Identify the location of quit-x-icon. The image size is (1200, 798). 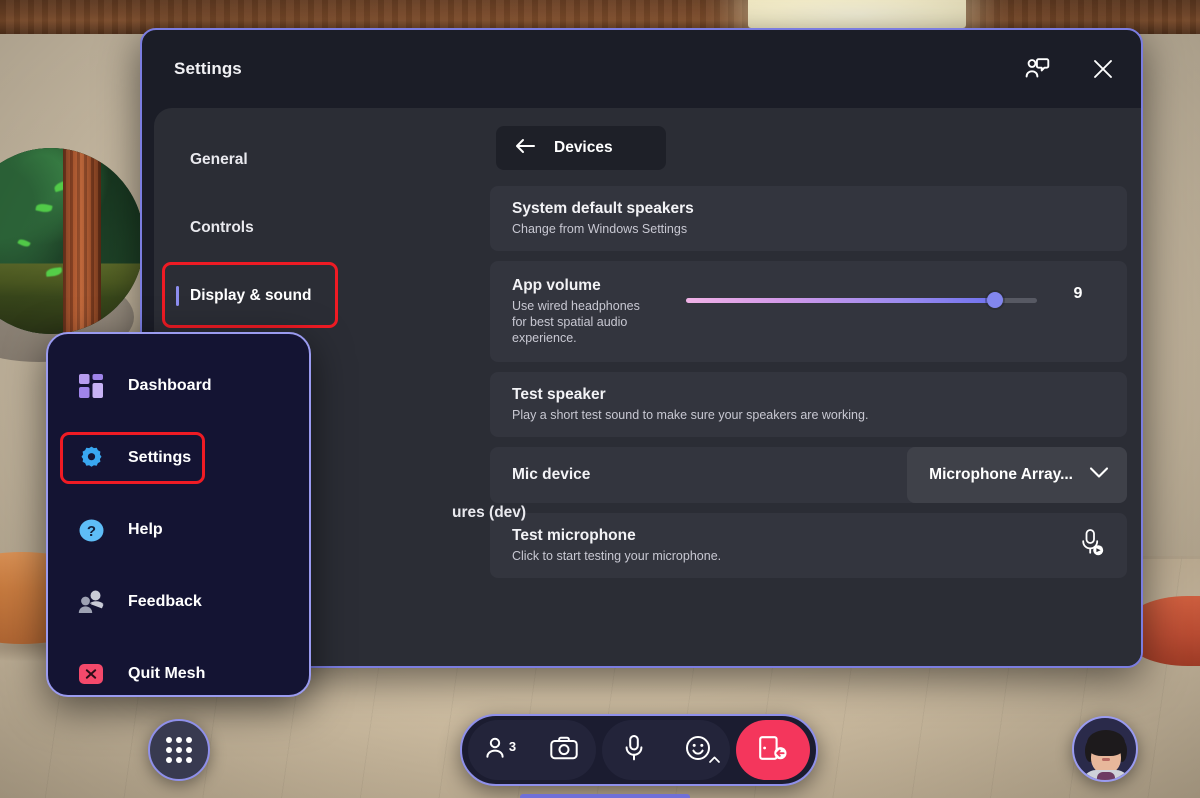
(91, 674).